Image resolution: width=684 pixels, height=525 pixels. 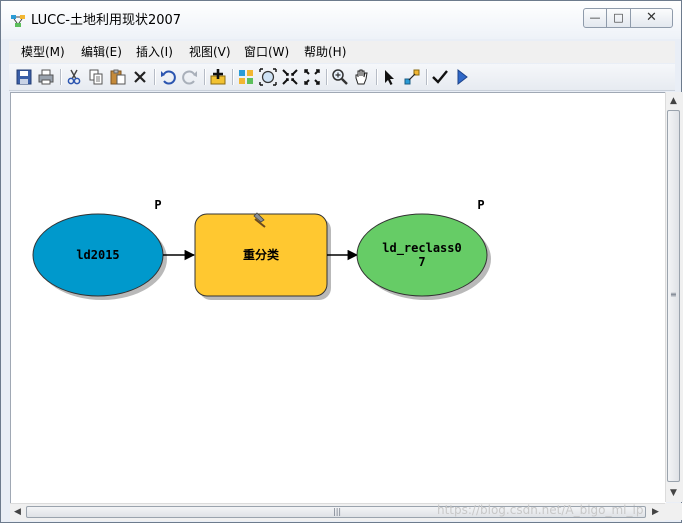 What do you see at coordinates (46, 77) in the screenshot?
I see `print-icon` at bounding box center [46, 77].